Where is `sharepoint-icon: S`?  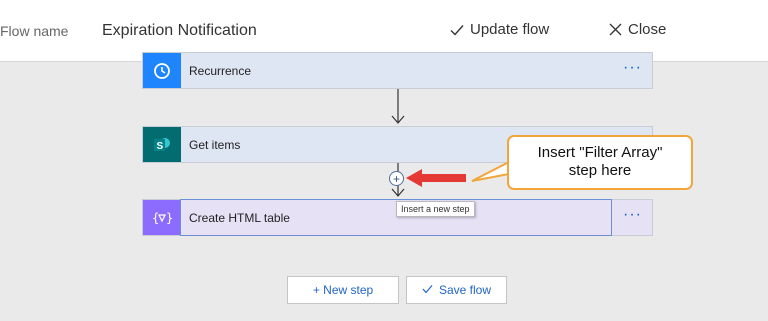 sharepoint-icon: S is located at coordinates (162, 144).